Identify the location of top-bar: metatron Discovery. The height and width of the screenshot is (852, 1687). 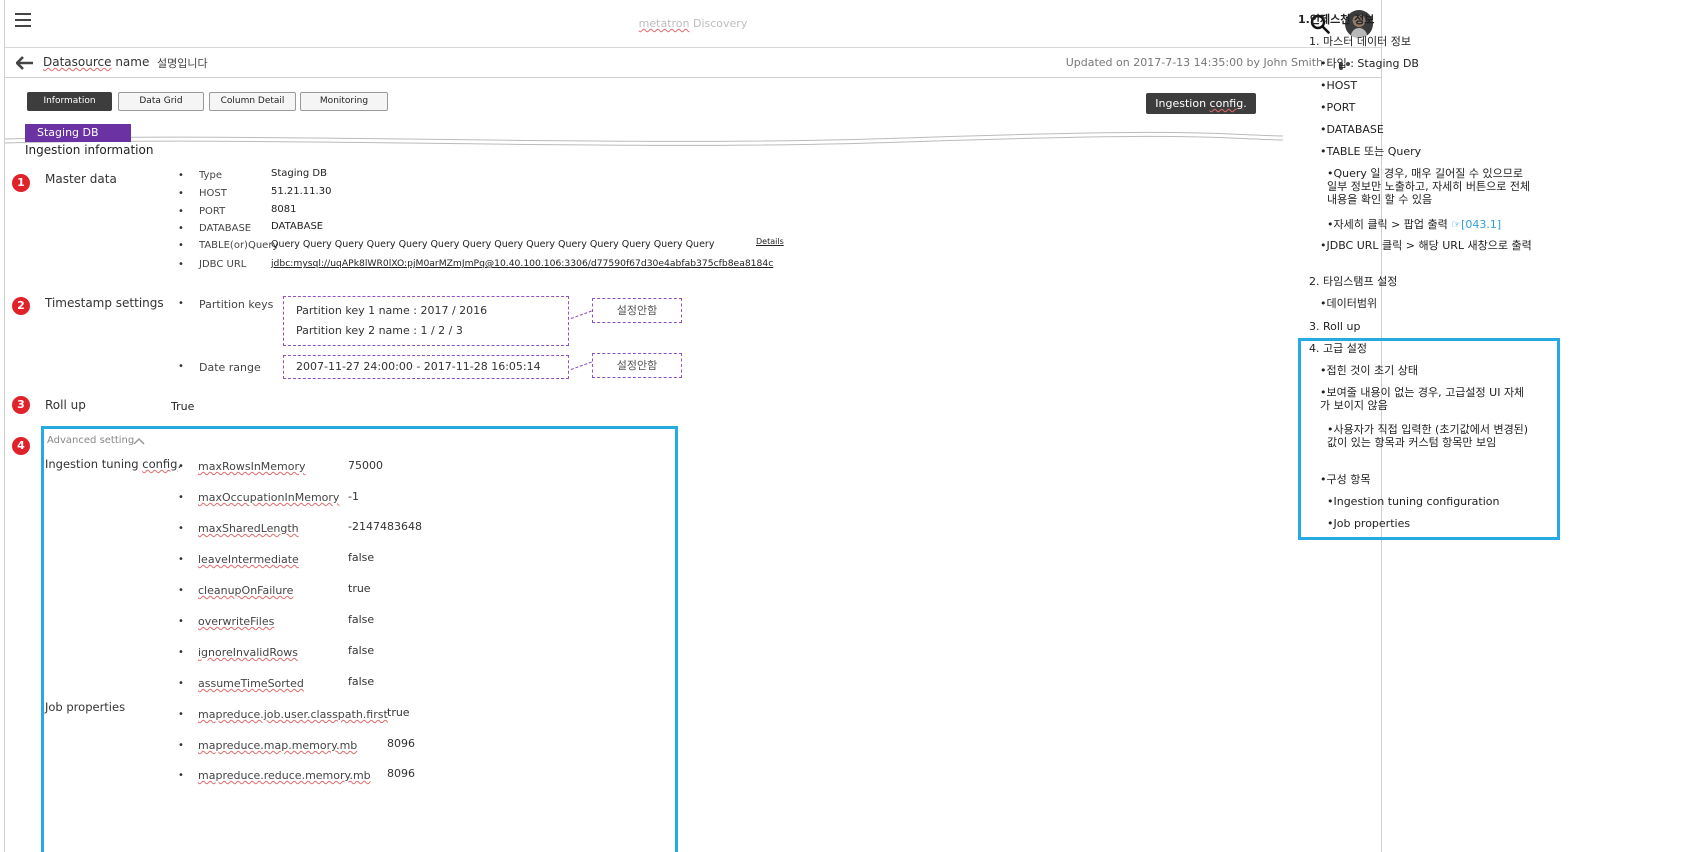
(693, 24).